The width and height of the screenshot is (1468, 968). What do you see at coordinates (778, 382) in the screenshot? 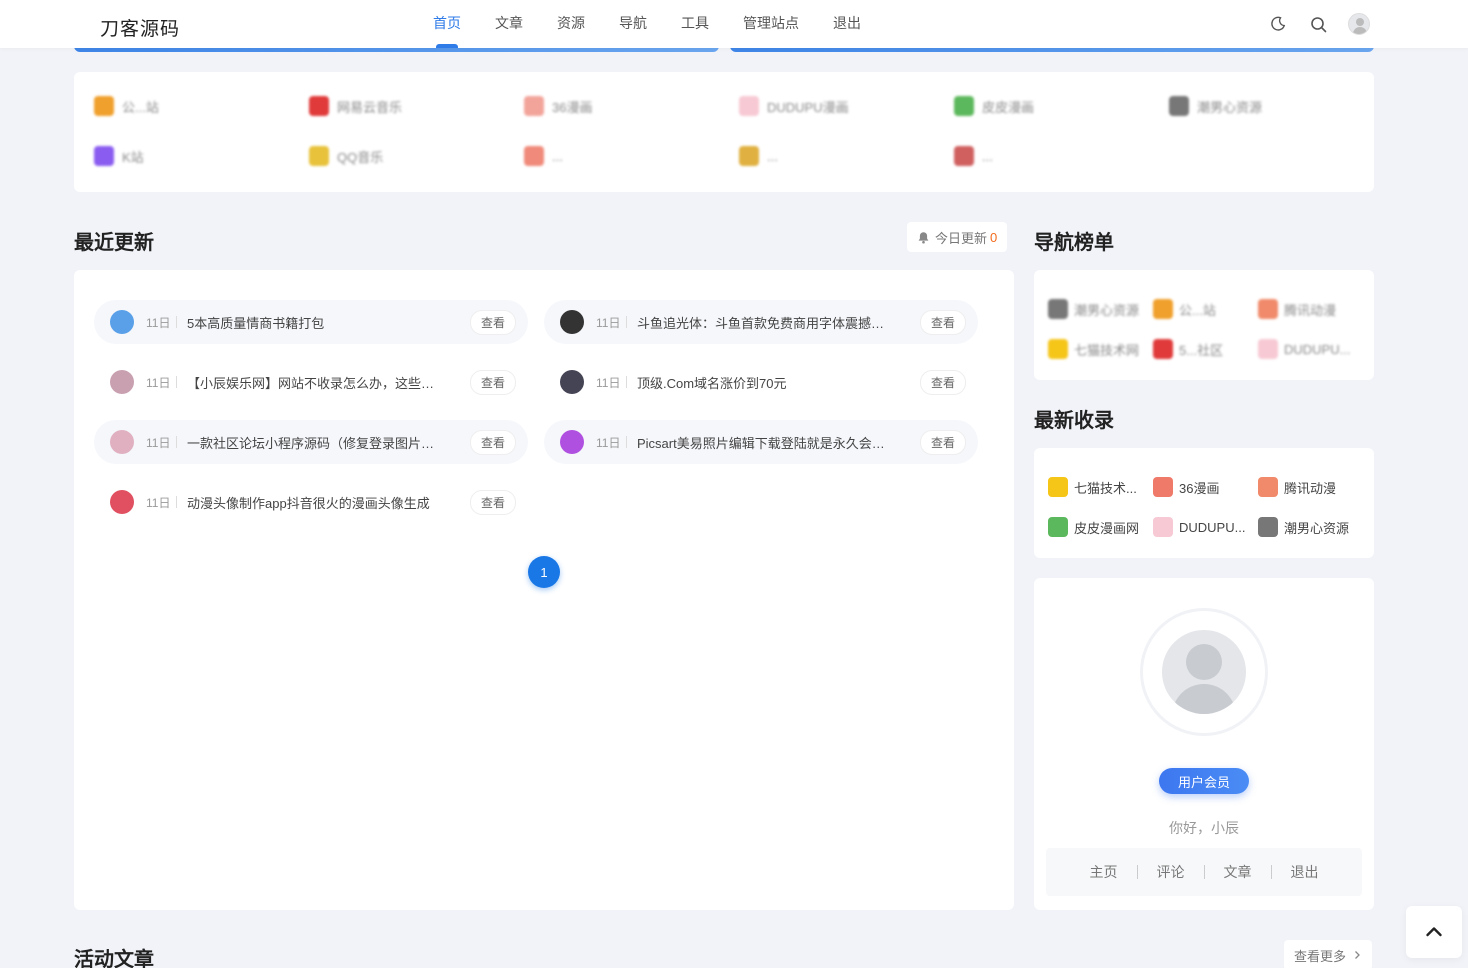
I see `update-title: 顶级.Com域名涨价到70元` at bounding box center [778, 382].